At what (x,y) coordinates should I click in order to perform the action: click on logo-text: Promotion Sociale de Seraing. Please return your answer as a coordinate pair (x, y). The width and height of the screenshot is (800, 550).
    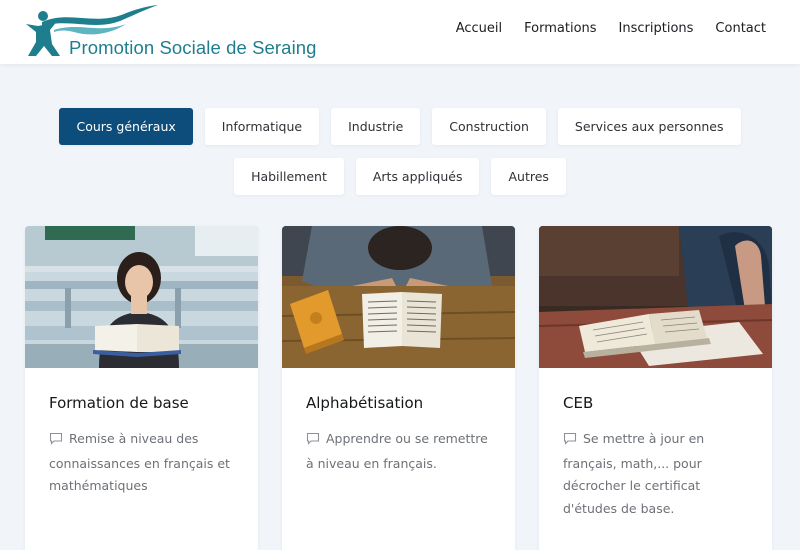
    Looking at the image, I should click on (193, 47).